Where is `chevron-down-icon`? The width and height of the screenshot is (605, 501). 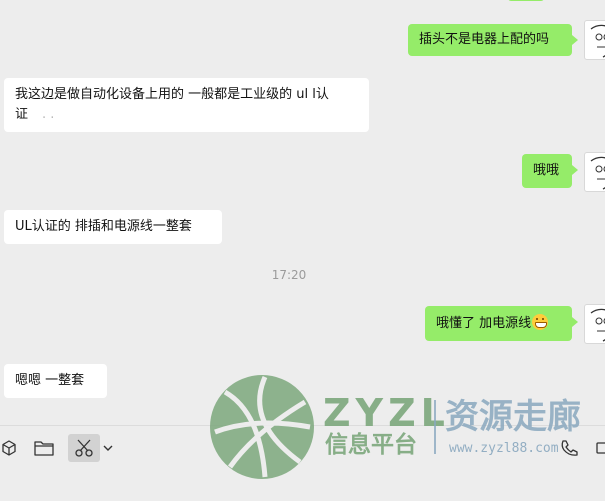 chevron-down-icon is located at coordinates (108, 448).